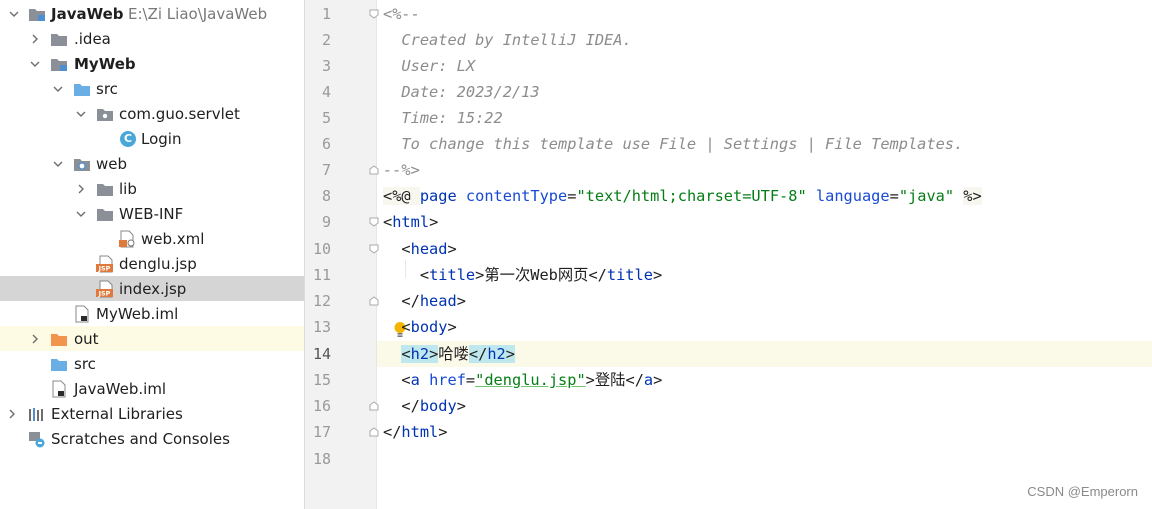 Image resolution: width=1152 pixels, height=509 pixels. Describe the element at coordinates (326, 92) in the screenshot. I see `line-number: 4` at that location.